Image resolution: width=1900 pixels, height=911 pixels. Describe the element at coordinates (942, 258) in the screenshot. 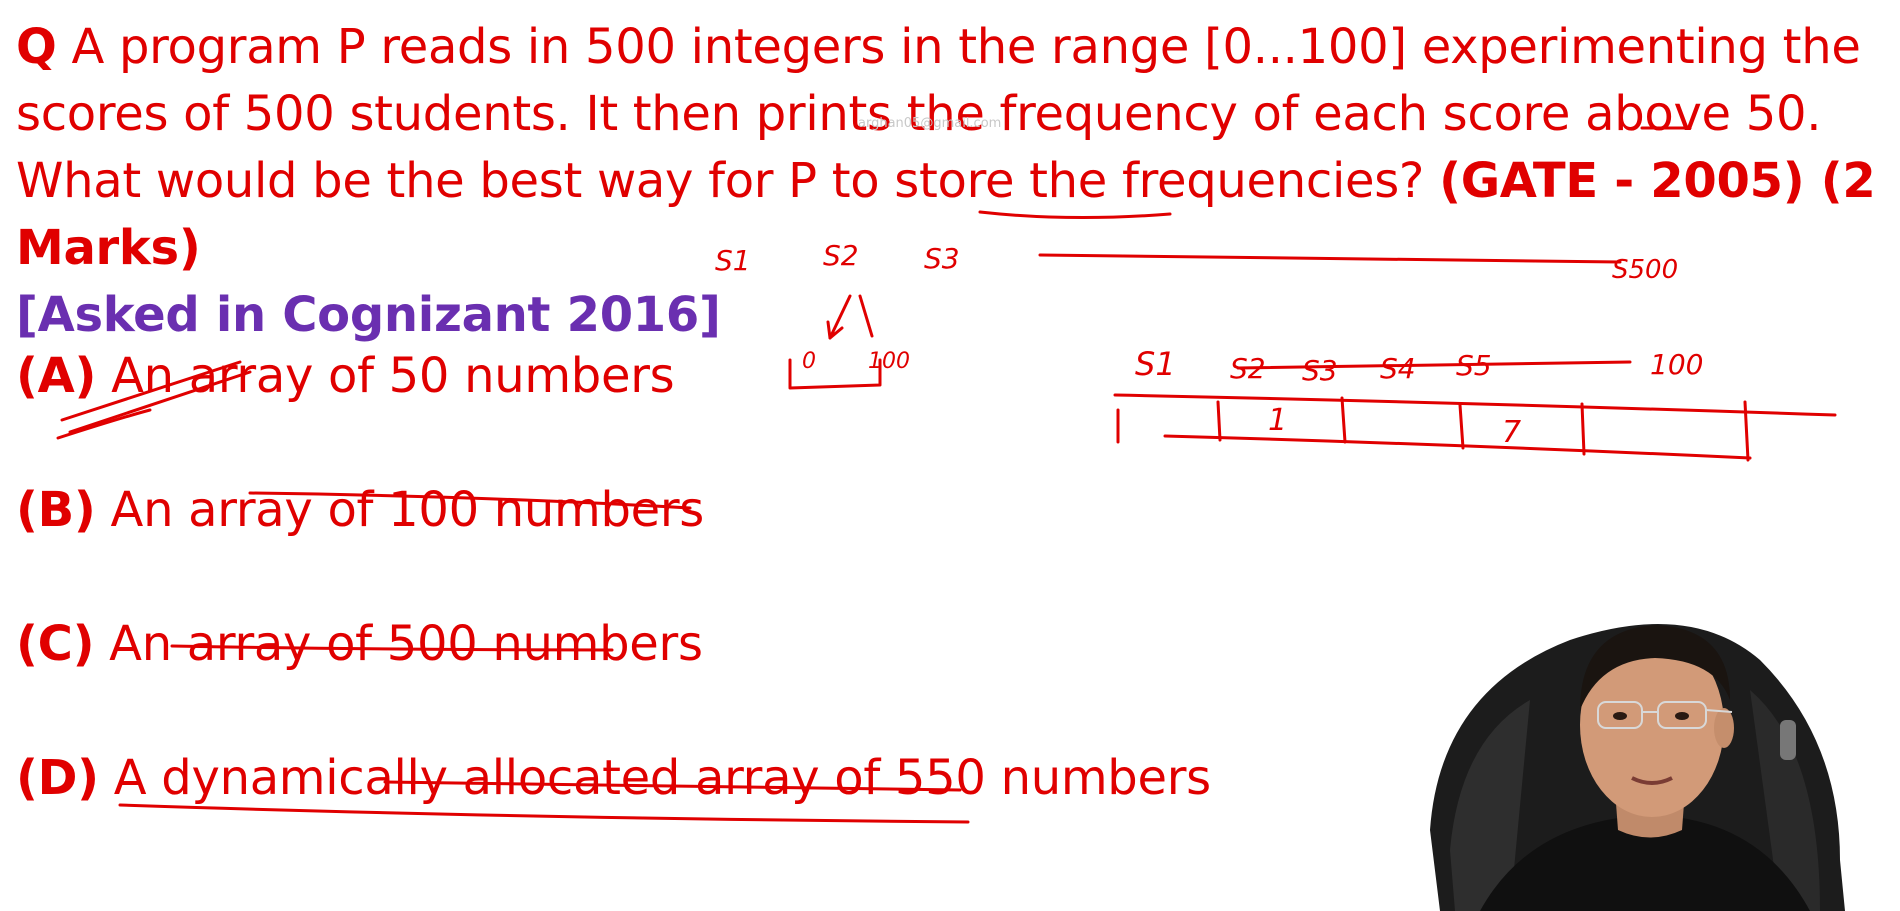

I see `label-s3: S3` at that location.